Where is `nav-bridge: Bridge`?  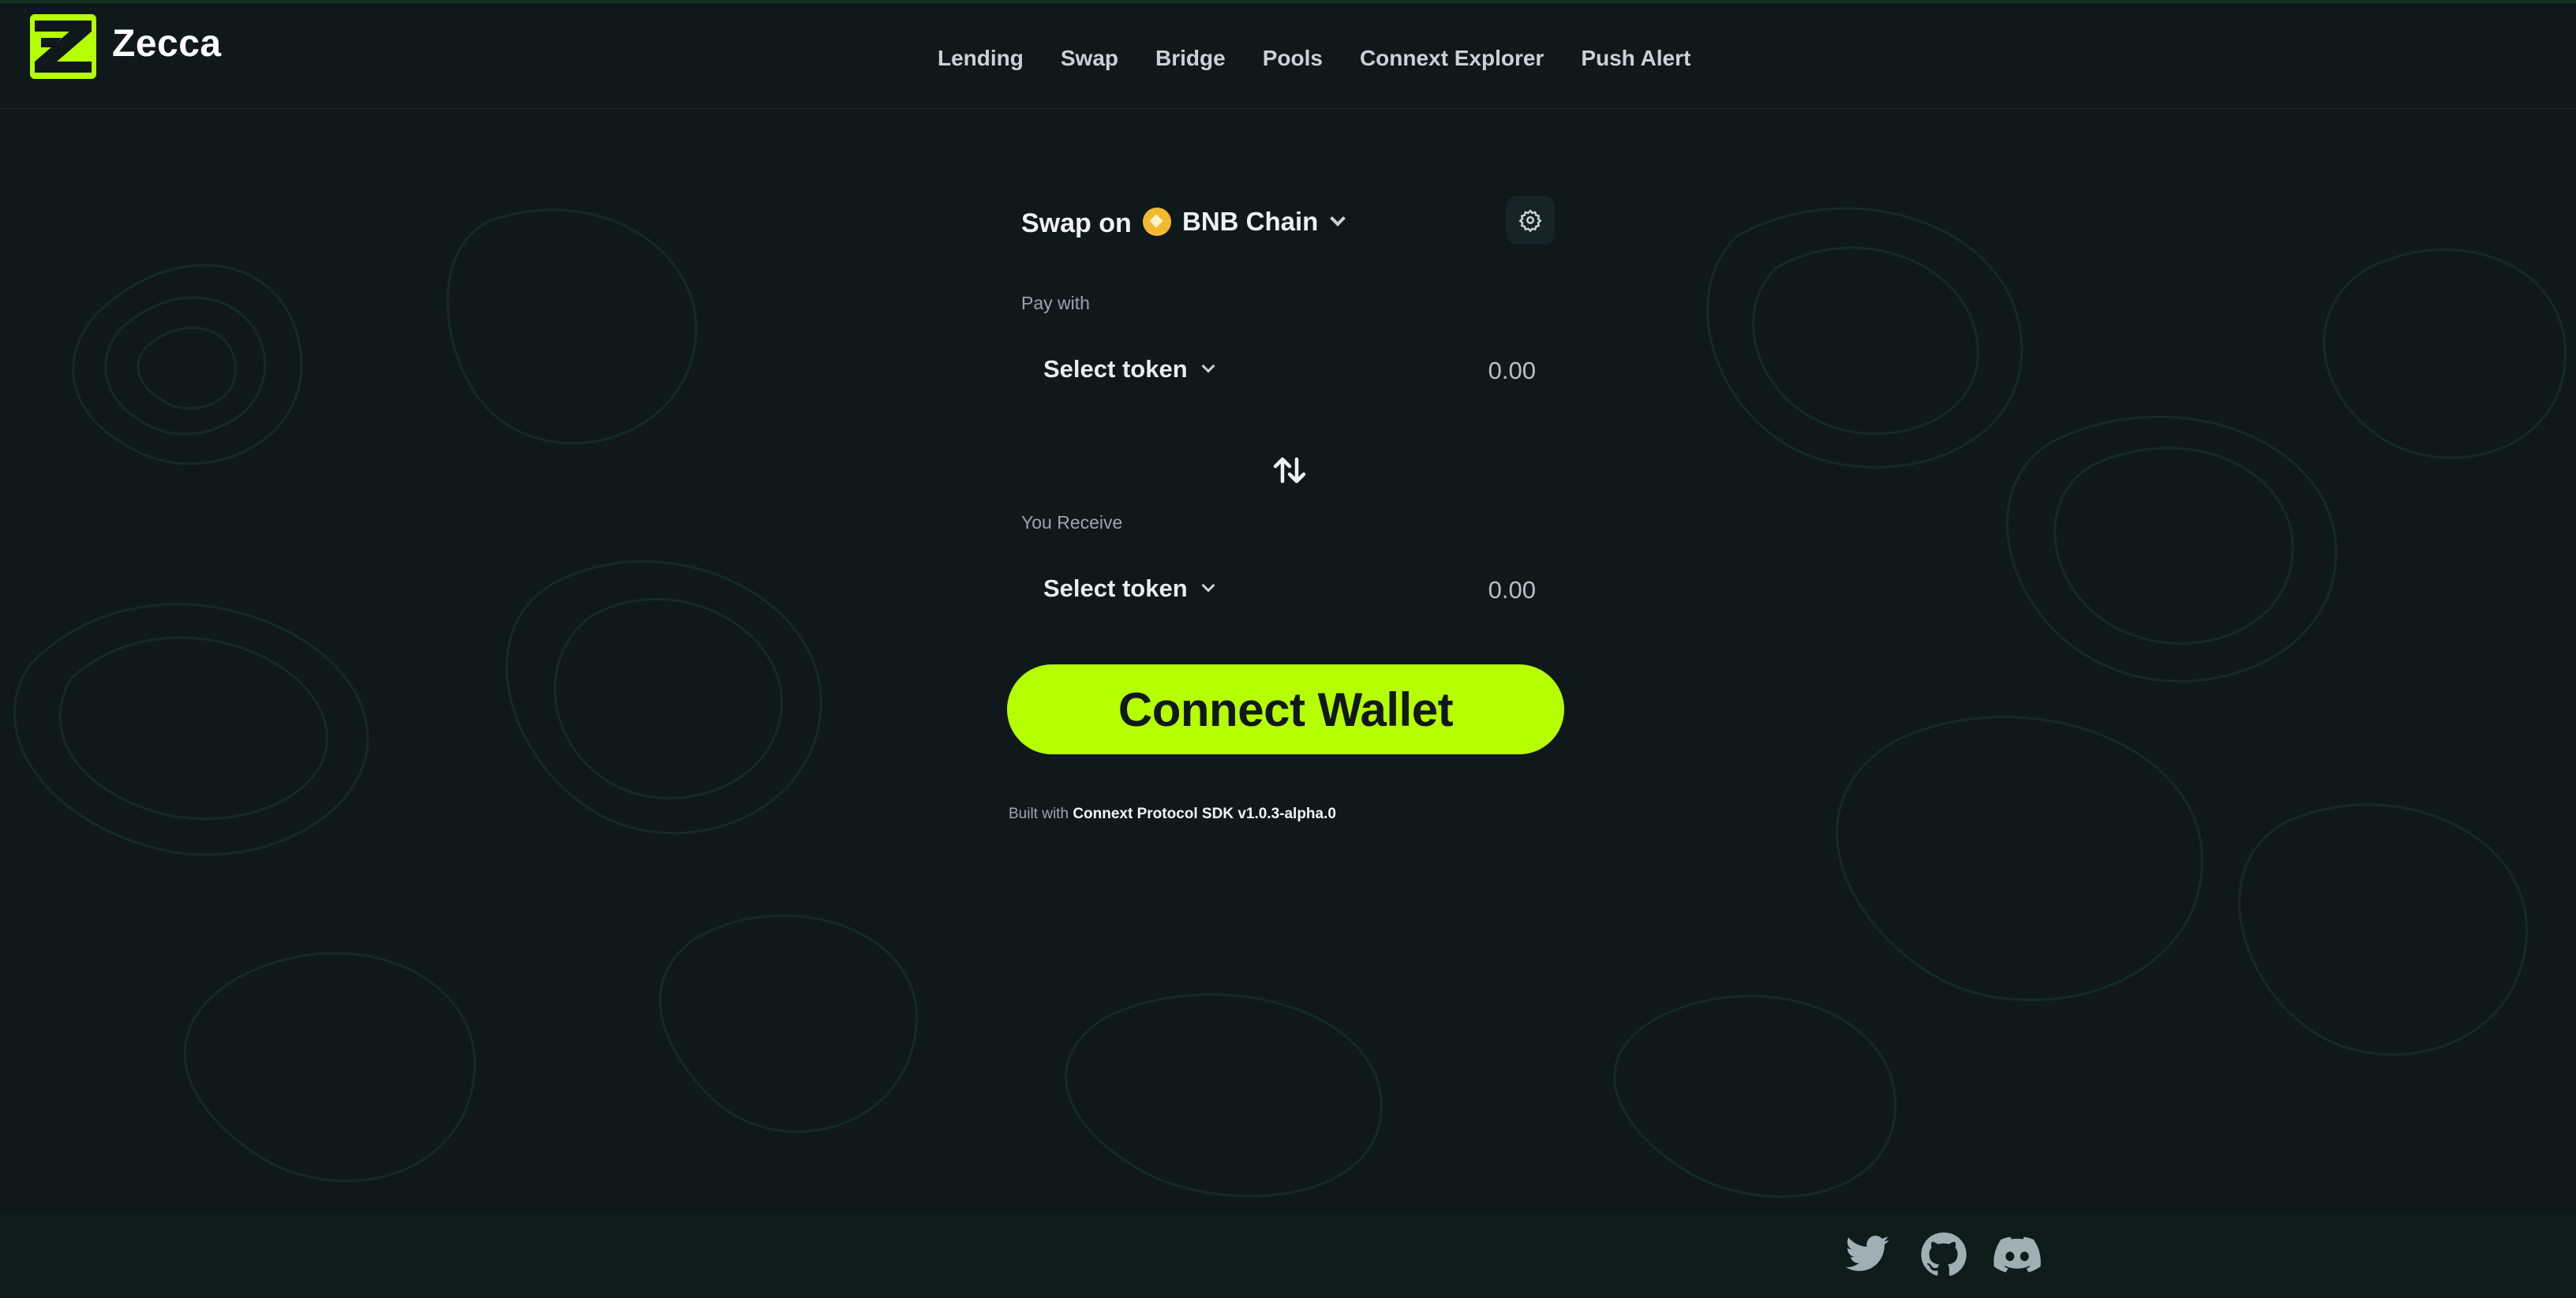
nav-bridge: Bridge is located at coordinates (1190, 58).